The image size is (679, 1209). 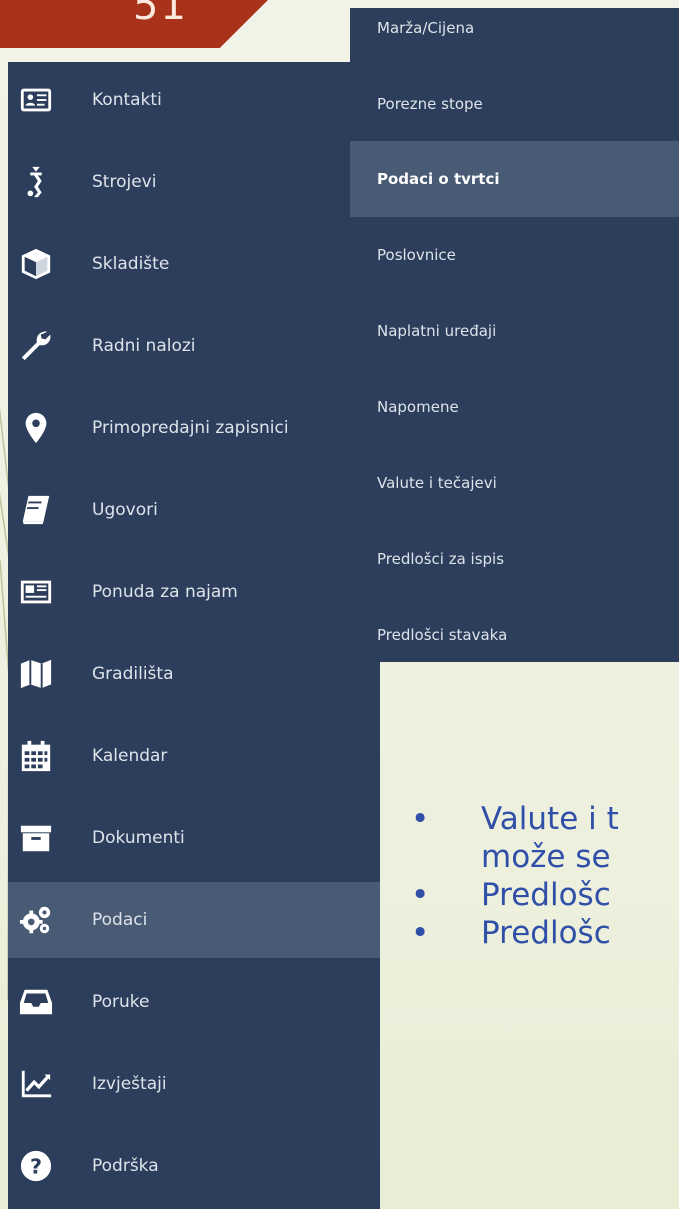 I want to click on sidebar-item-label: Podaci, so click(x=120, y=920).